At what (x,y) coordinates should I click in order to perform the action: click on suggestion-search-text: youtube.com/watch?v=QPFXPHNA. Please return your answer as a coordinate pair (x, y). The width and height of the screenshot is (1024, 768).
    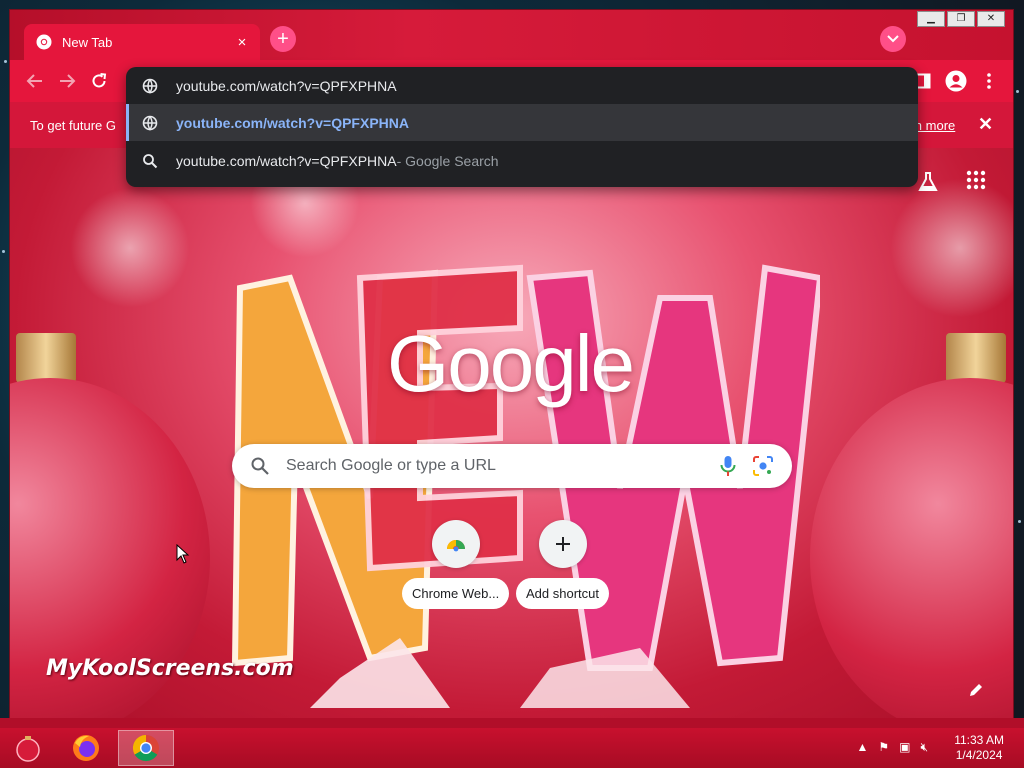
    Looking at the image, I should click on (286, 160).